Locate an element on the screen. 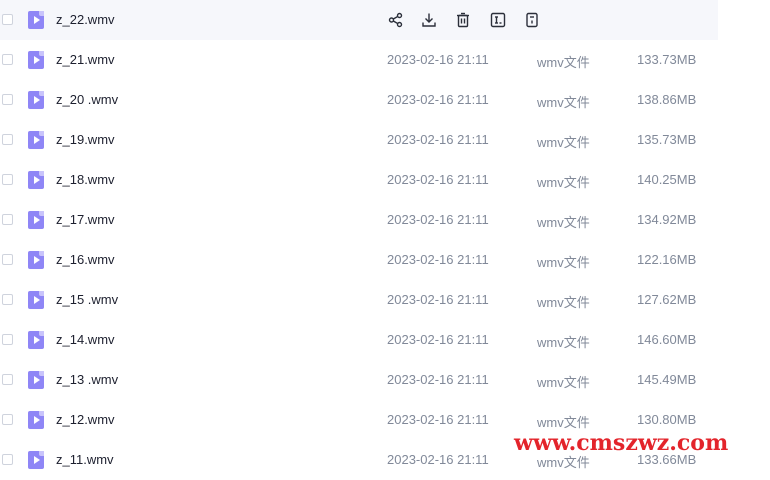 The width and height of the screenshot is (770, 480). delete-icon is located at coordinates (463, 20).